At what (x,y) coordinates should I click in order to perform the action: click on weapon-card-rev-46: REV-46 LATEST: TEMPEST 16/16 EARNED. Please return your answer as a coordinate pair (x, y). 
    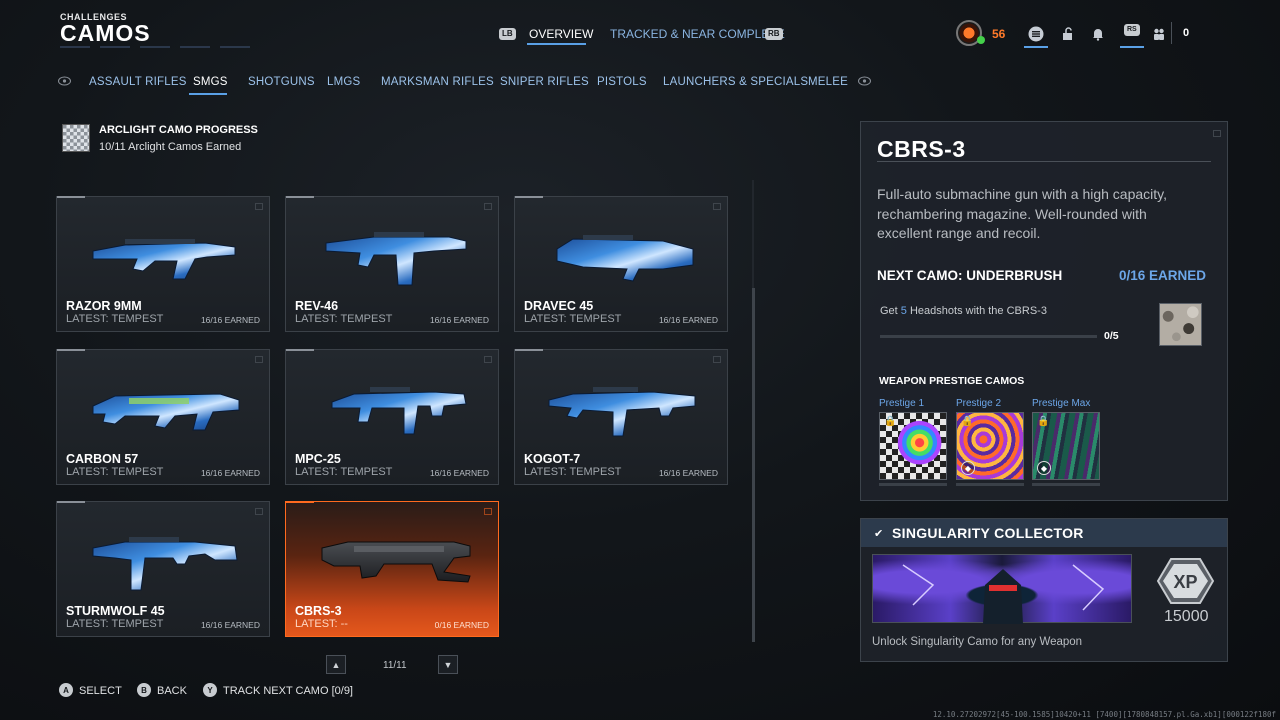
    Looking at the image, I should click on (392, 264).